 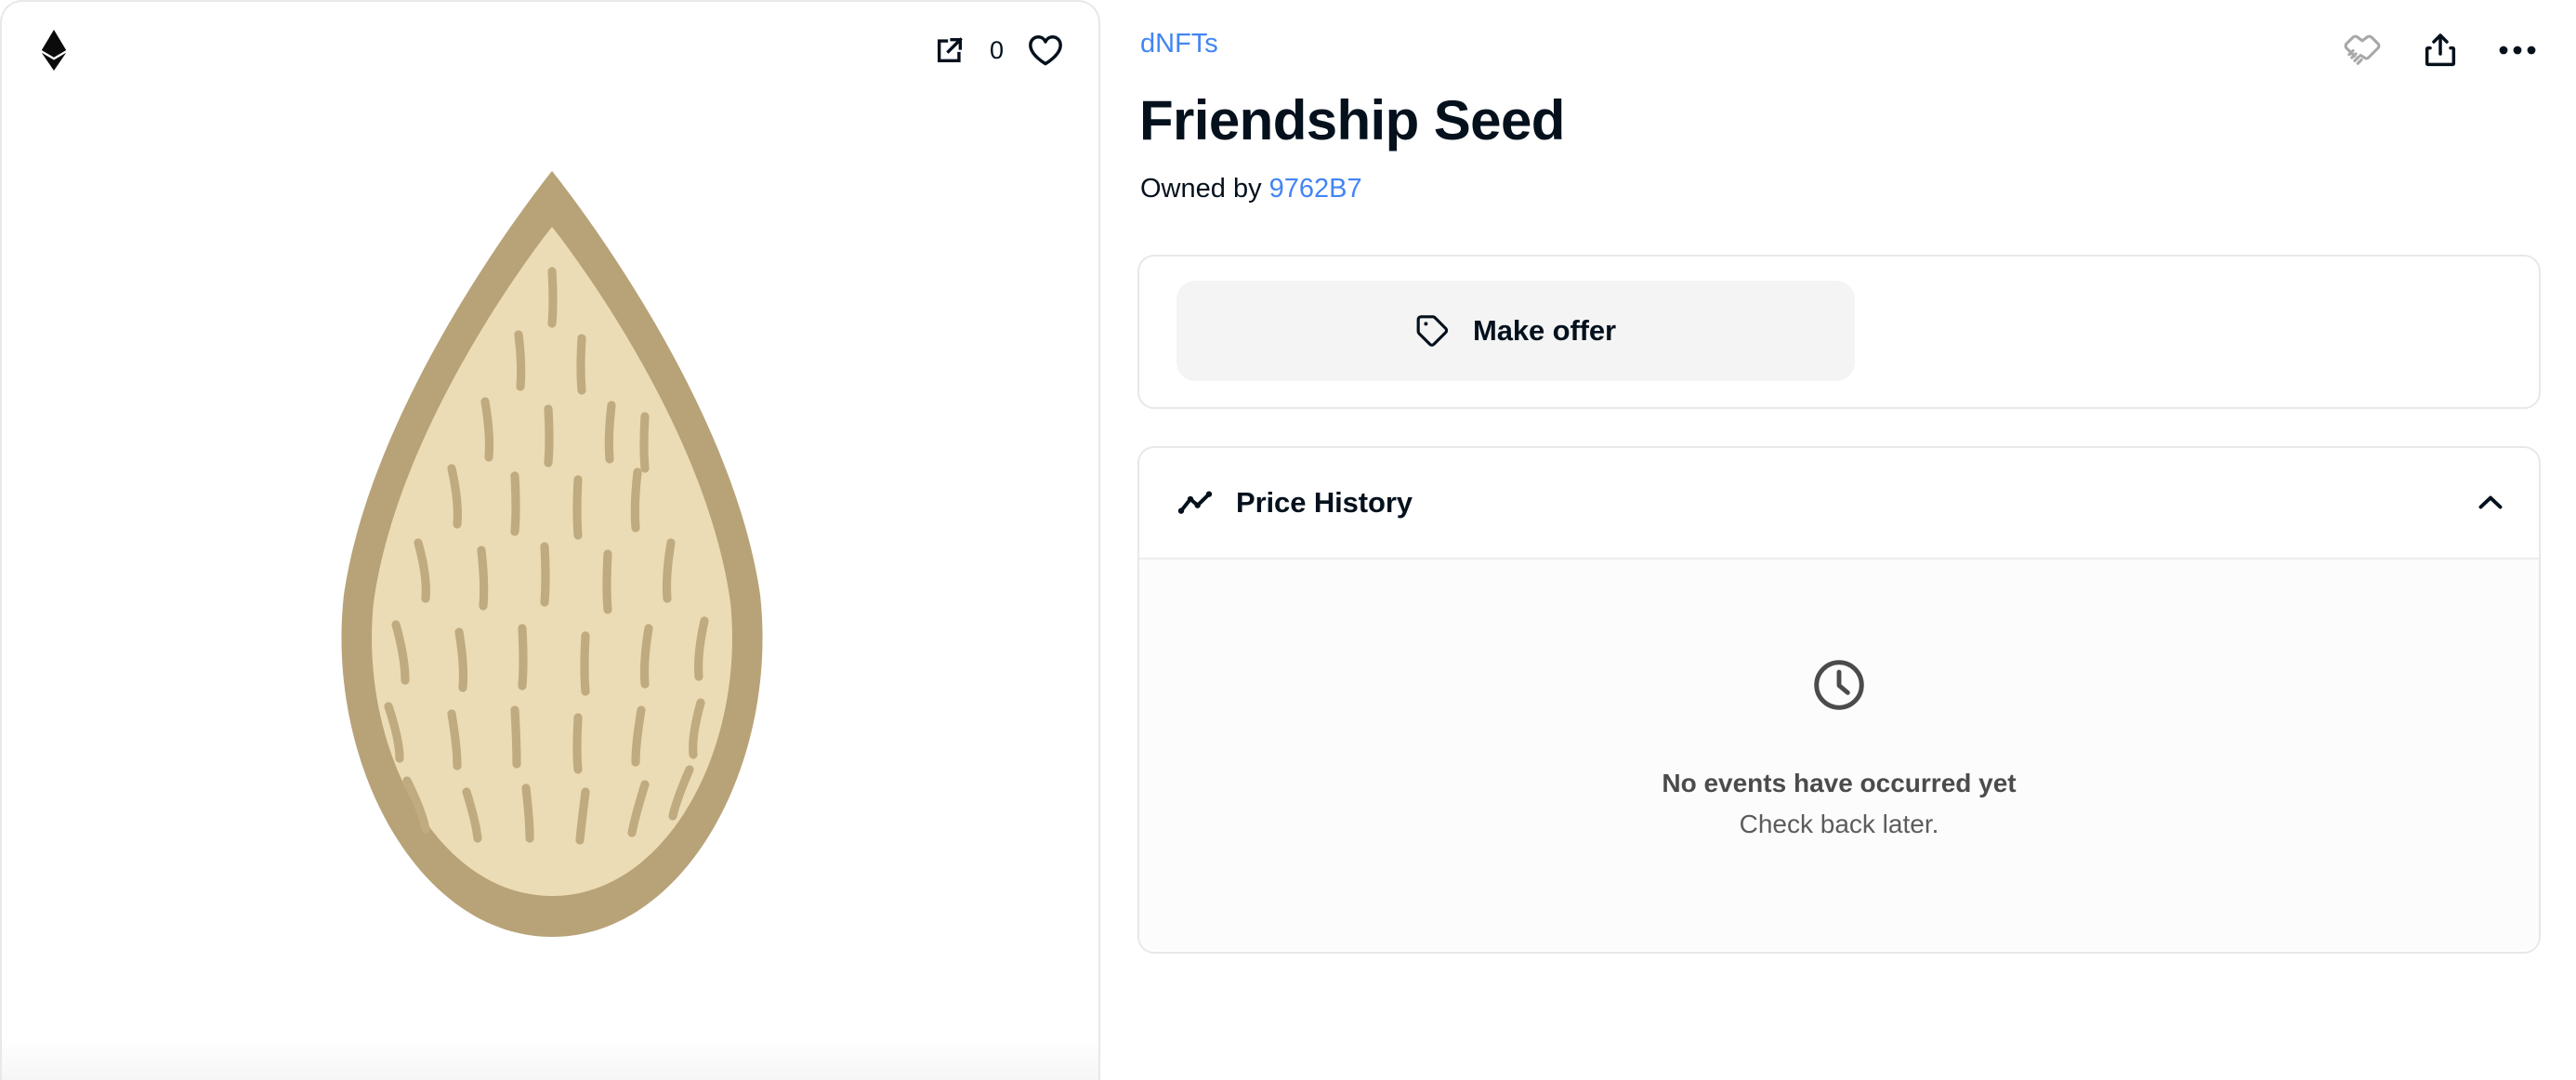 I want to click on asset-toolbar-actions: 0, so click(x=998, y=50).